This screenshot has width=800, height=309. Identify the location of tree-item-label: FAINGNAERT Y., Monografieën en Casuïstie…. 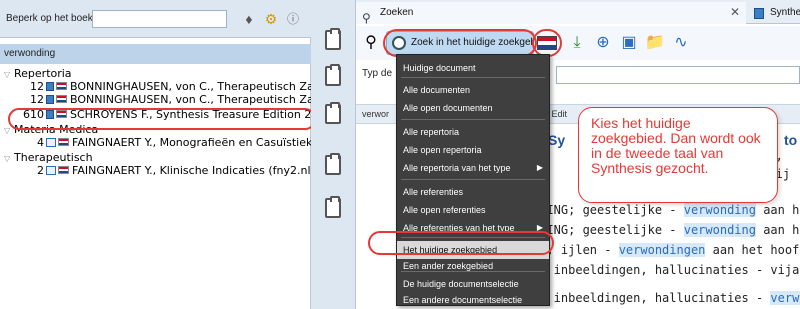
(191, 143).